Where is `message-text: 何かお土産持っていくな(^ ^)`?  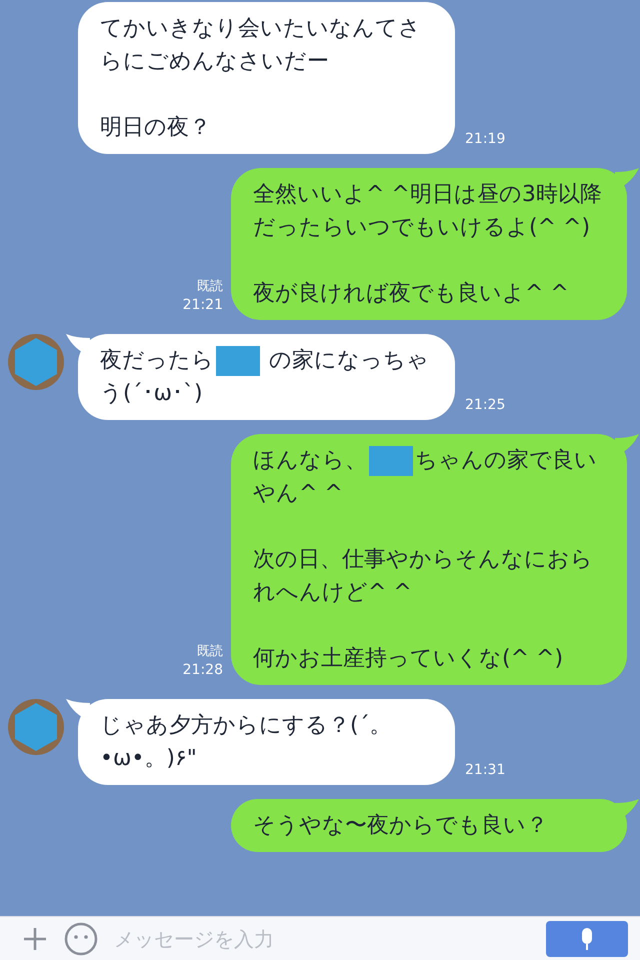
message-text: 何かお土産持っていくな(^ ^) is located at coordinates (408, 659).